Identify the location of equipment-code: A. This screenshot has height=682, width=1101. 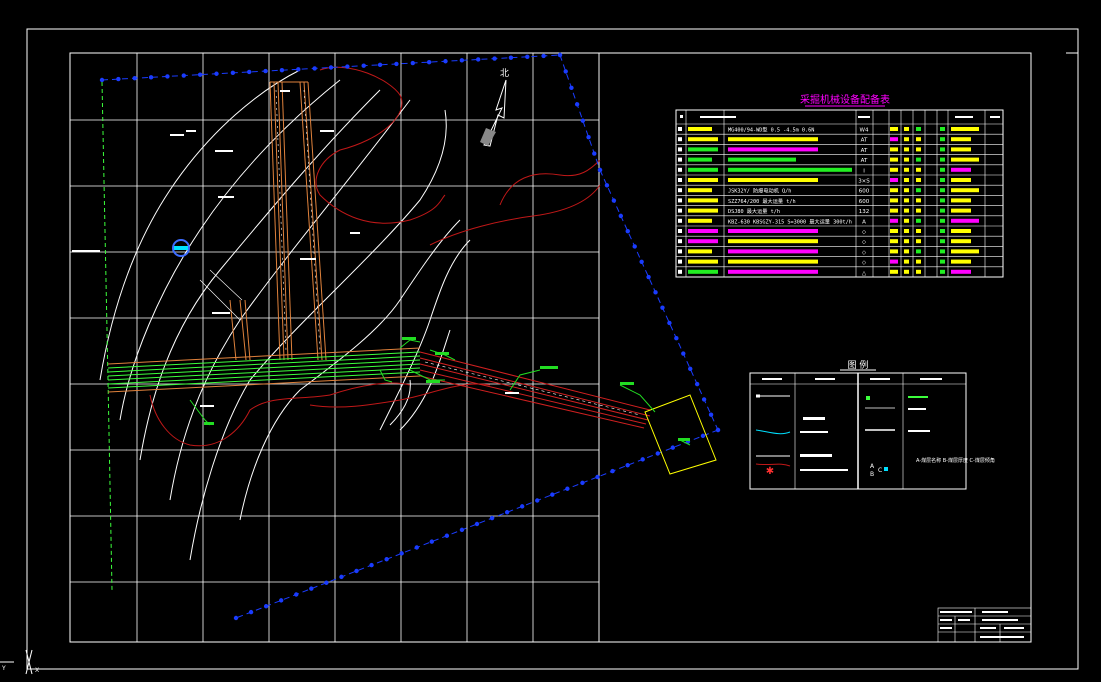
(864, 222).